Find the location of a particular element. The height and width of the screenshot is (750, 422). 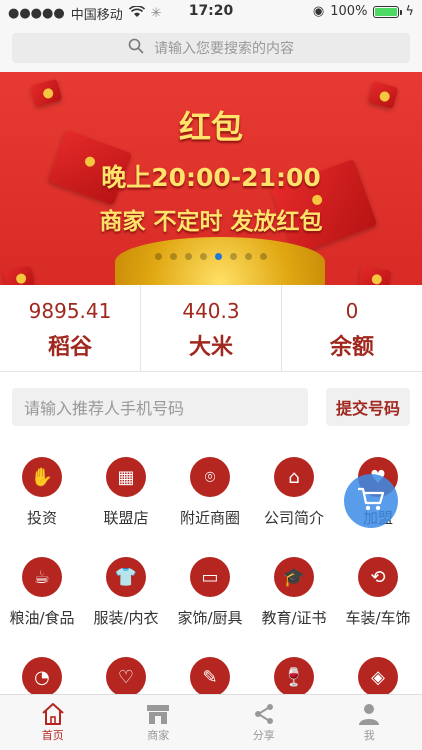

tab-me: 我 is located at coordinates (369, 722).